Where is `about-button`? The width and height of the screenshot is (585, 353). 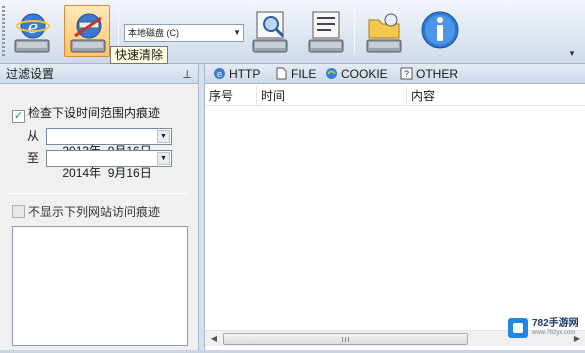 about-button is located at coordinates (439, 31).